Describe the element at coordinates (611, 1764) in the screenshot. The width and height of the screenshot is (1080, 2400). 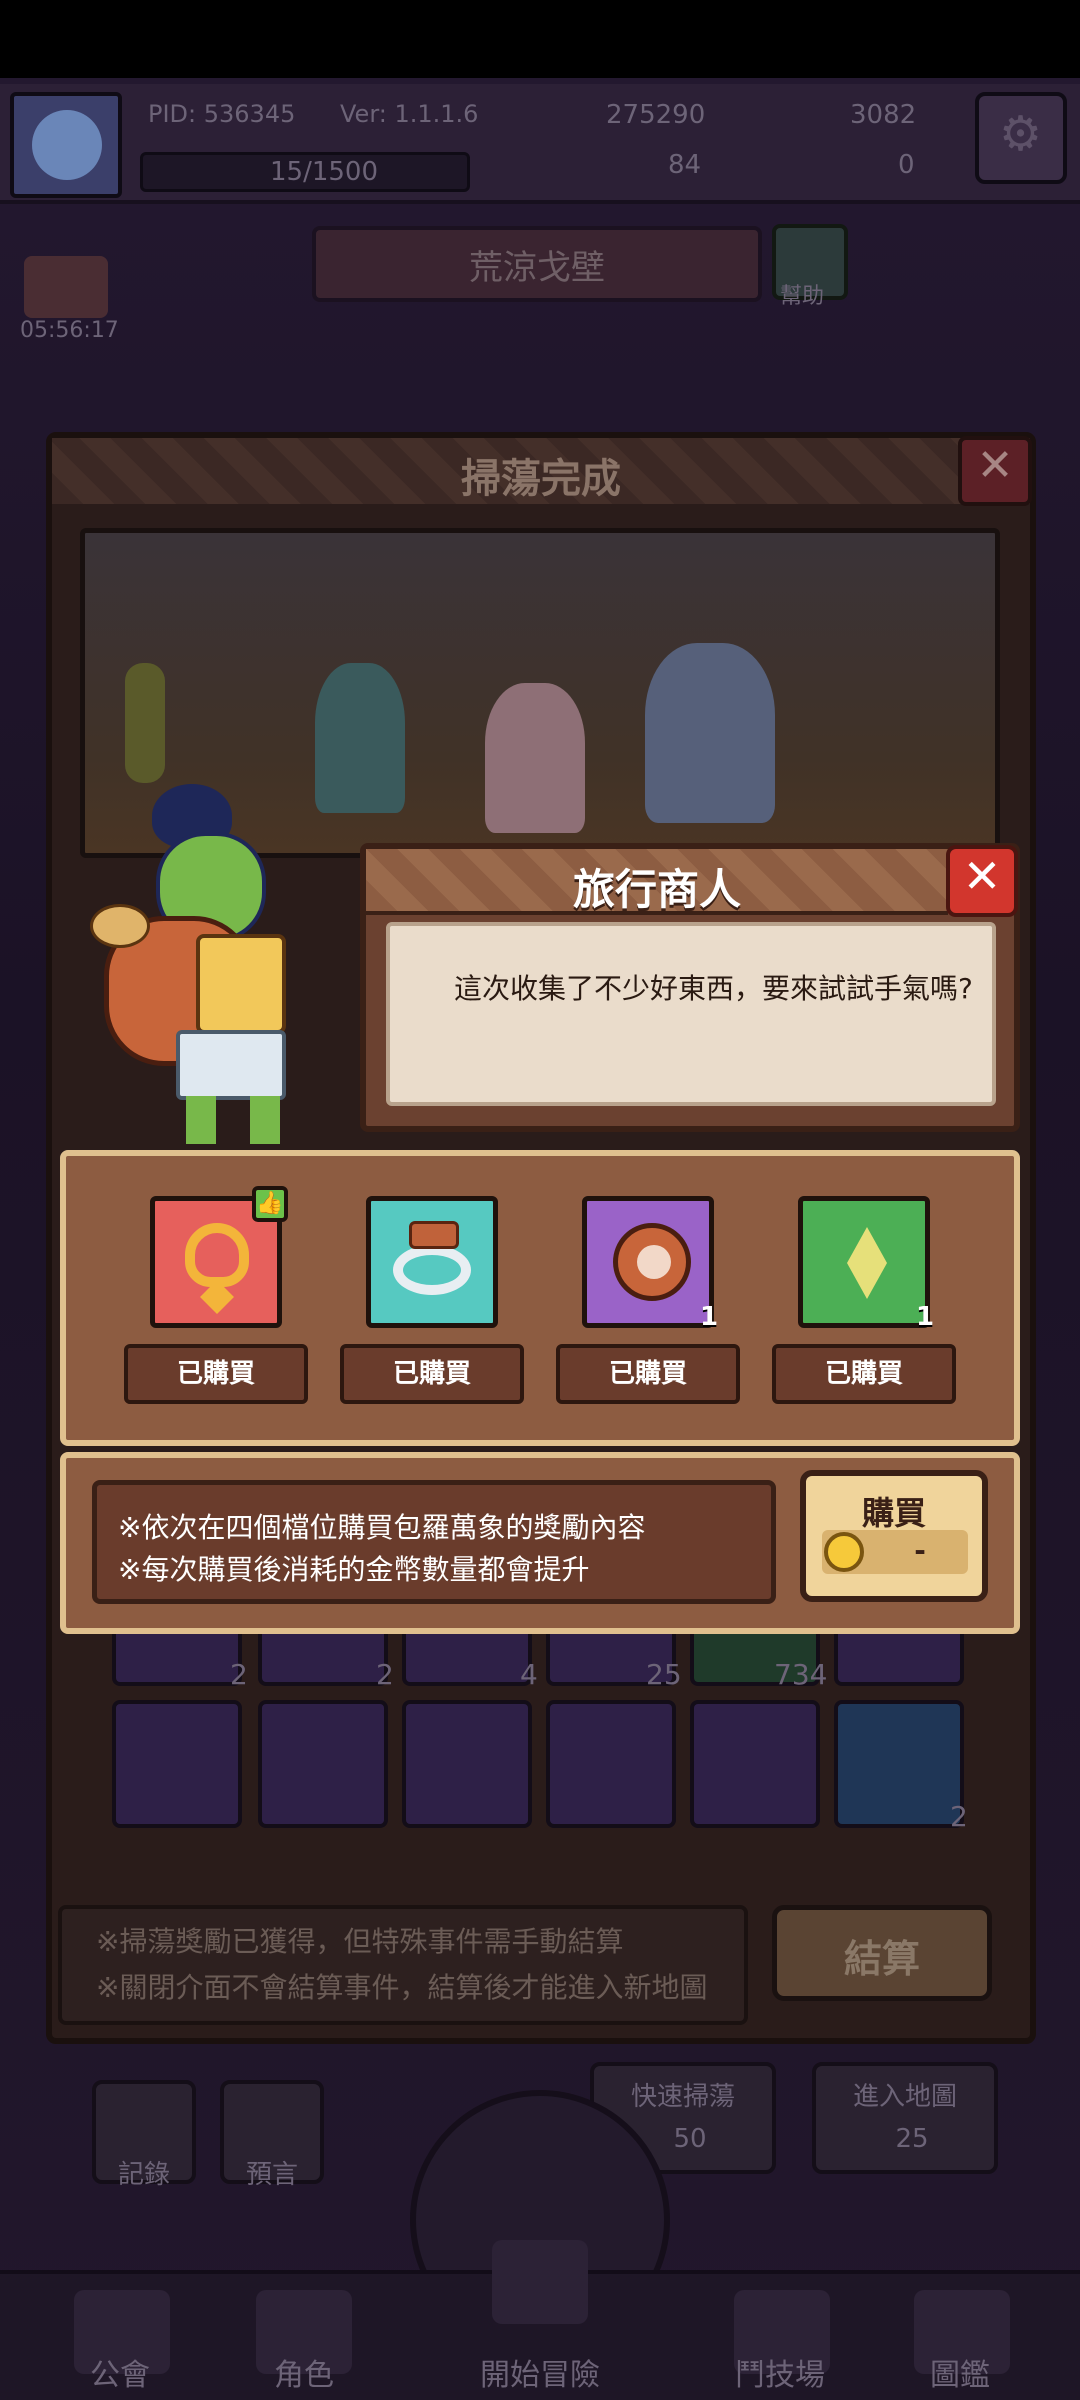
I see `glove-item-icon` at that location.